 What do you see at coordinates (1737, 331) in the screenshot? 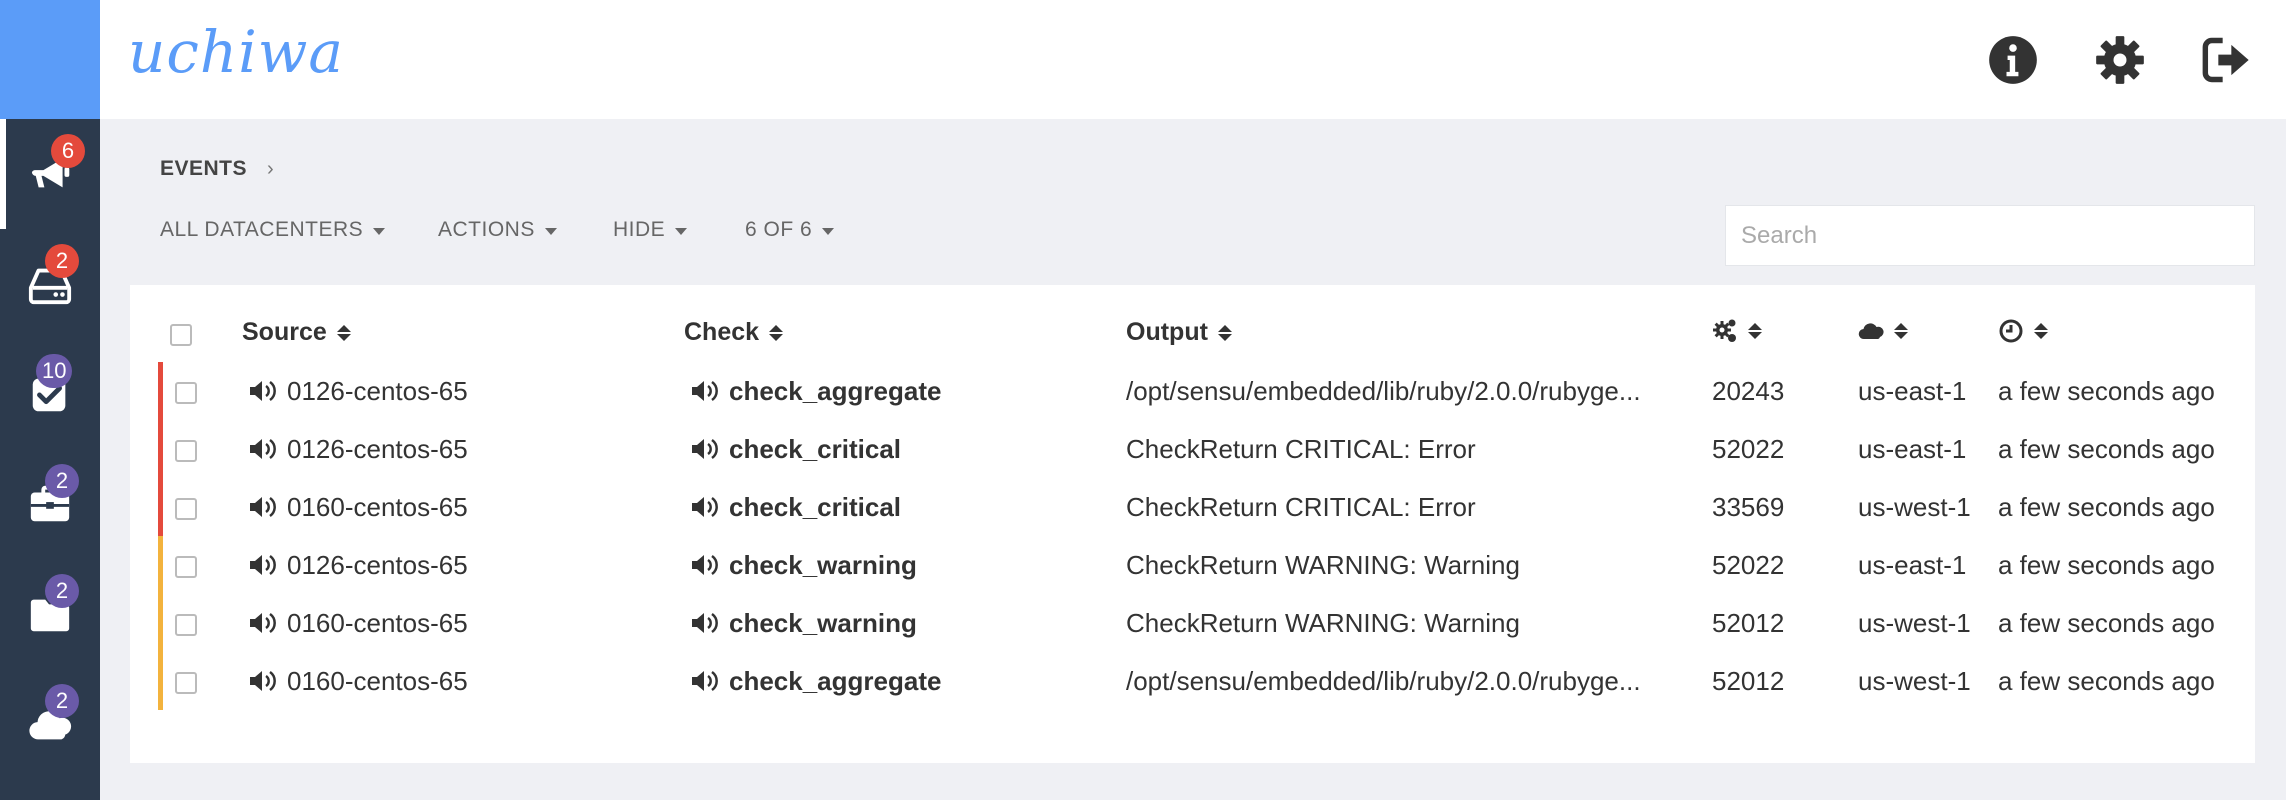
I see `column-header-occurrences` at bounding box center [1737, 331].